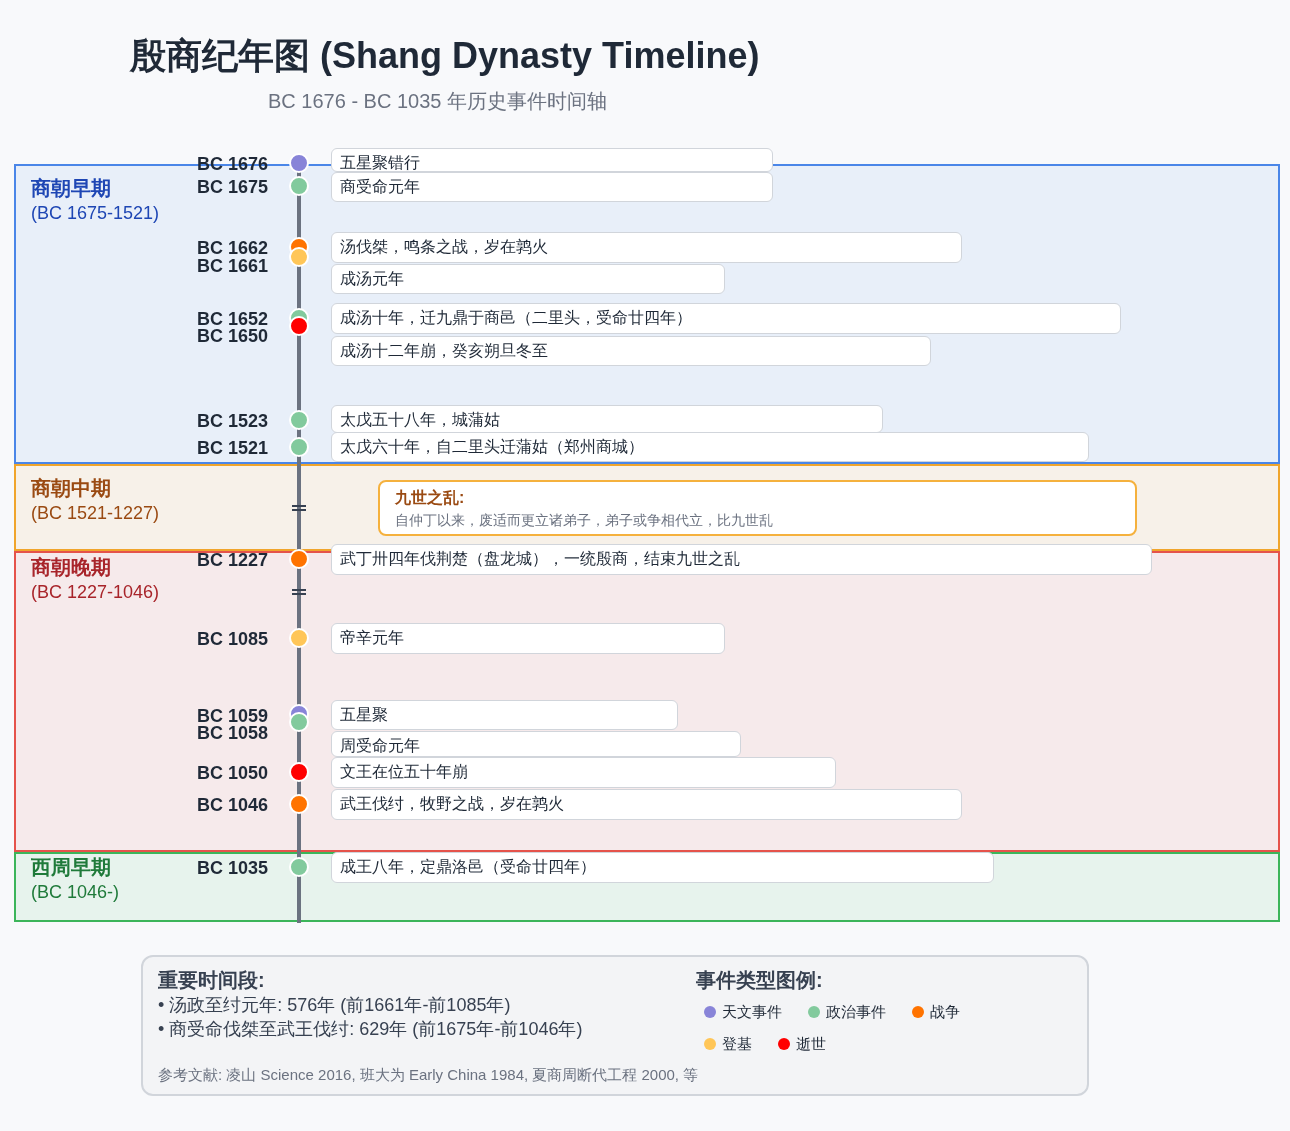 The height and width of the screenshot is (1131, 1290). I want to click on event-card: 太戊六十年，自二里头迁蒲姑（郑州商城）, so click(710, 447).